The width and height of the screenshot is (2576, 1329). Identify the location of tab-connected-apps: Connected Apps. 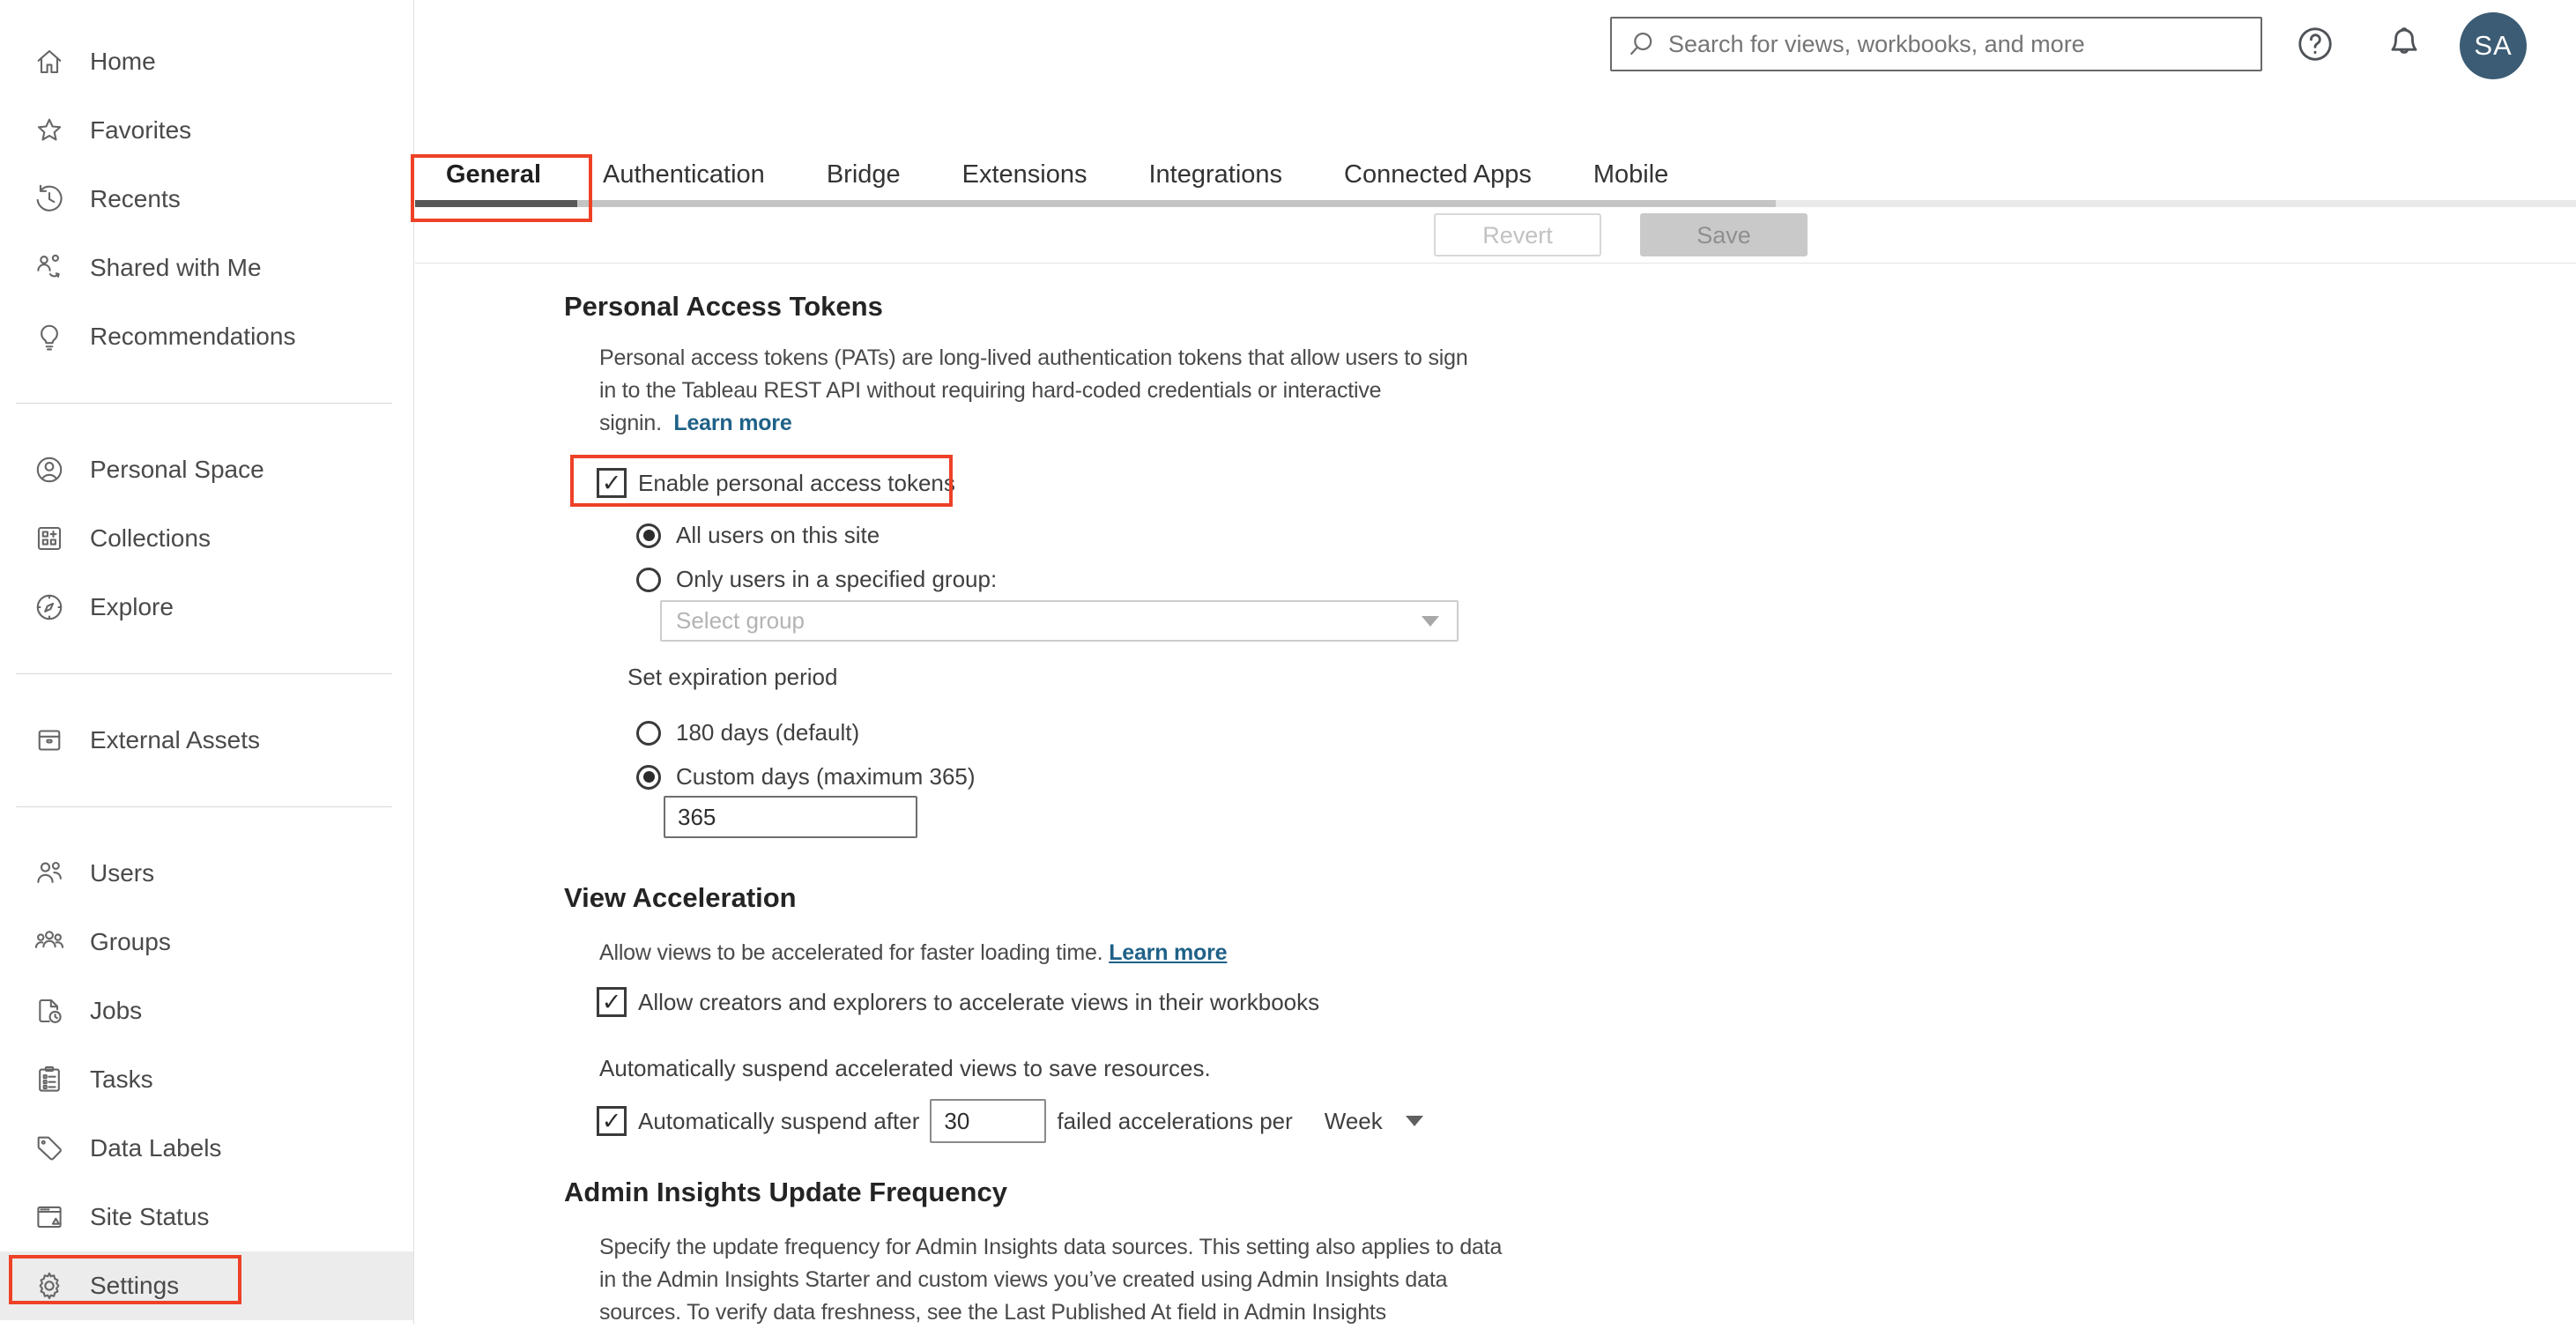
(1438, 174).